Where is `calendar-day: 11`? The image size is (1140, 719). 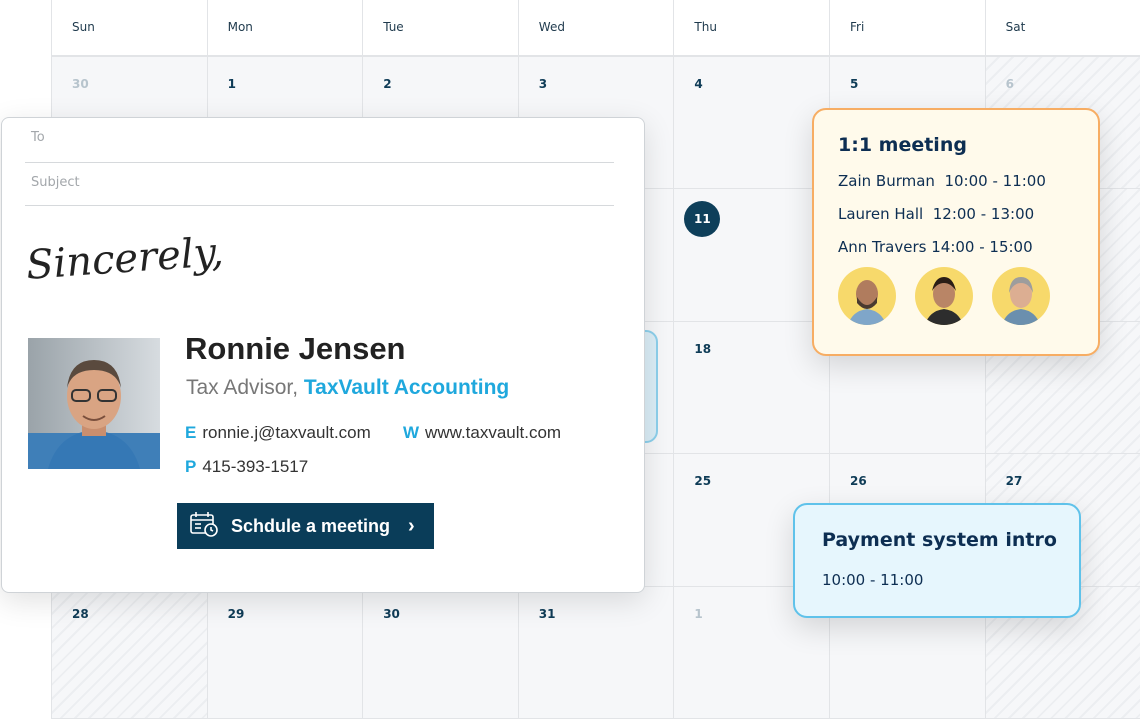 calendar-day: 11 is located at coordinates (752, 255).